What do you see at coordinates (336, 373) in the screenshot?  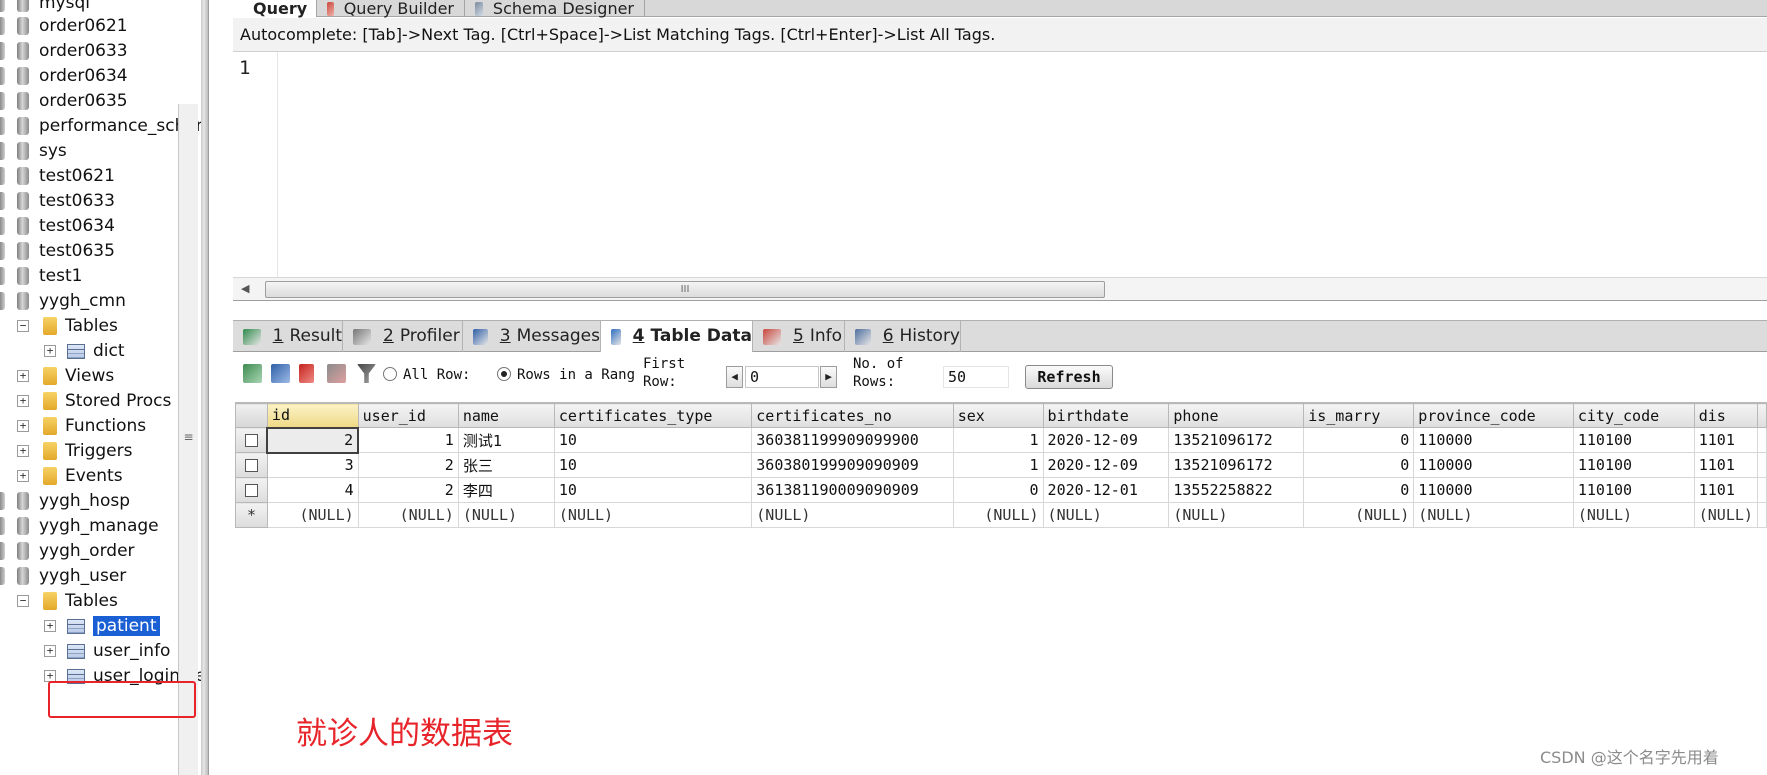 I see `cancel-changes-icon` at bounding box center [336, 373].